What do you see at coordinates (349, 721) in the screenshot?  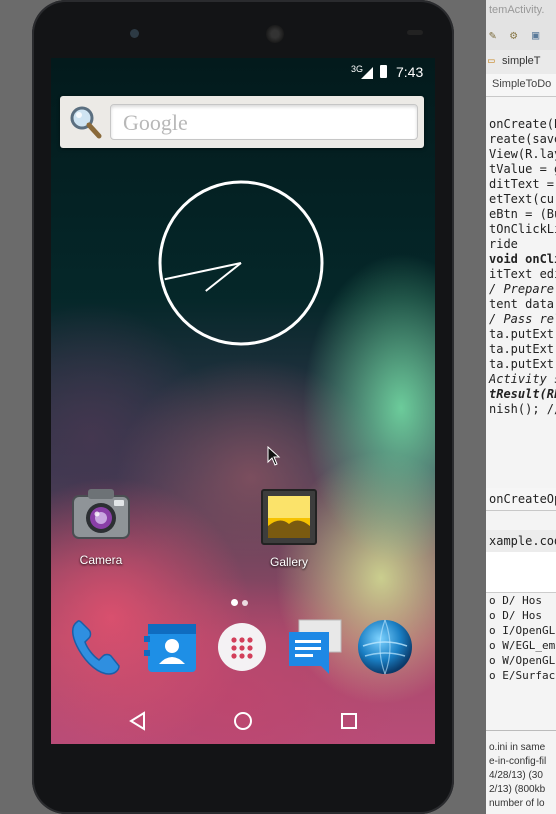 I see `recents-icon` at bounding box center [349, 721].